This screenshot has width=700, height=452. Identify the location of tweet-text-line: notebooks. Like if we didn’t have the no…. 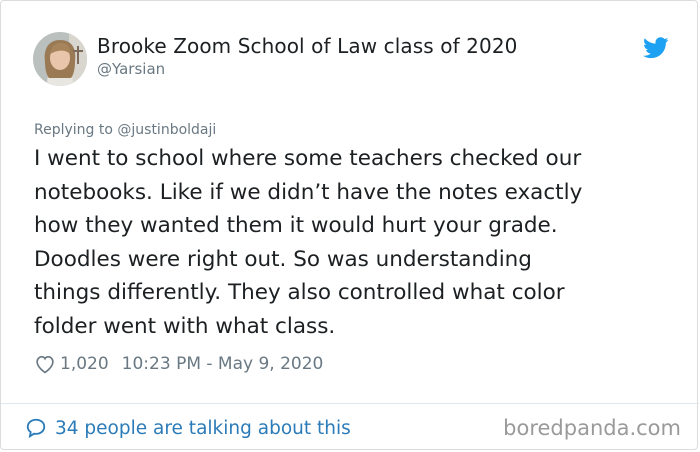
(308, 192).